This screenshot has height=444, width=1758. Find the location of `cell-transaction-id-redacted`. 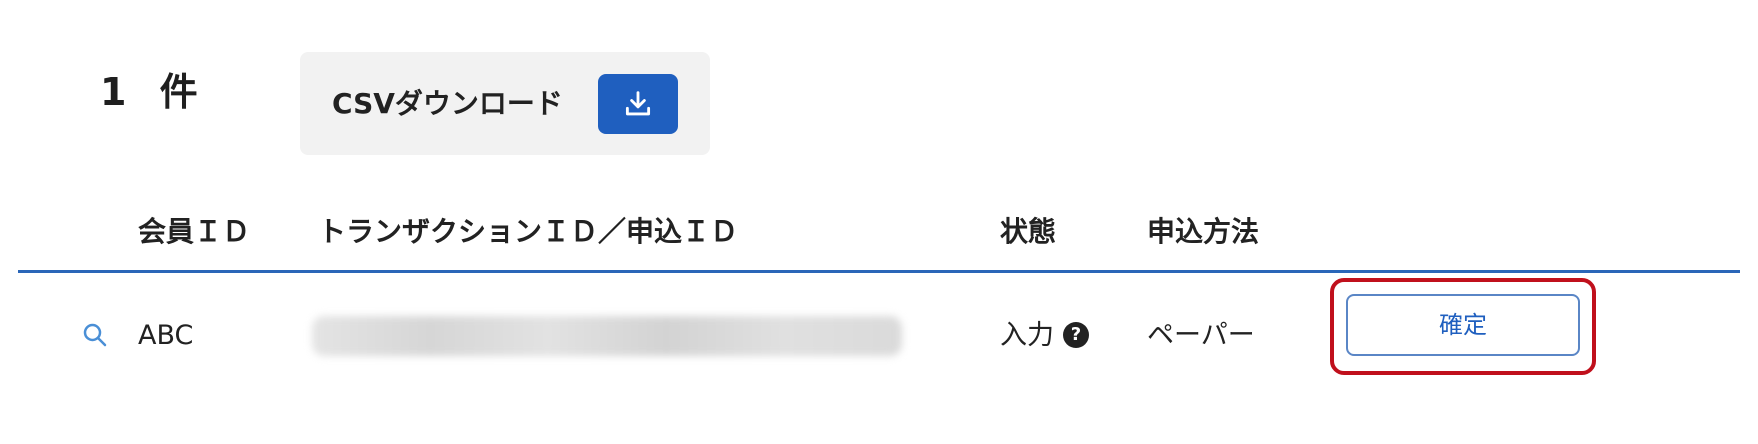

cell-transaction-id-redacted is located at coordinates (607, 336).